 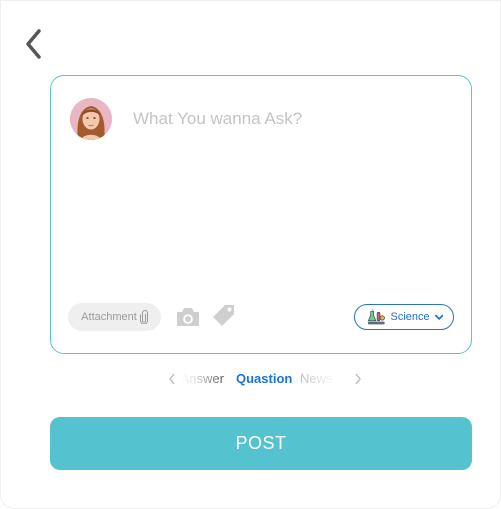 What do you see at coordinates (376, 317) in the screenshot?
I see `science-flask-icon` at bounding box center [376, 317].